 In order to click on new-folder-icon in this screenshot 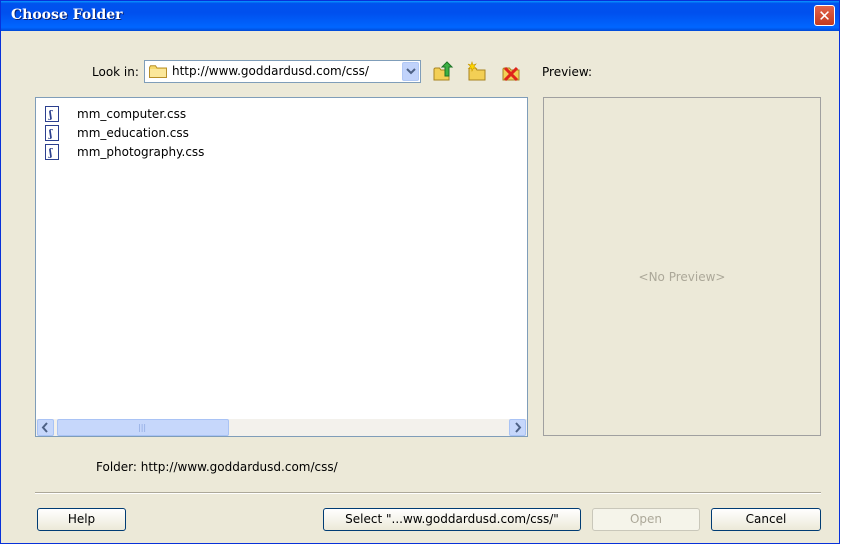, I will do `click(477, 72)`.